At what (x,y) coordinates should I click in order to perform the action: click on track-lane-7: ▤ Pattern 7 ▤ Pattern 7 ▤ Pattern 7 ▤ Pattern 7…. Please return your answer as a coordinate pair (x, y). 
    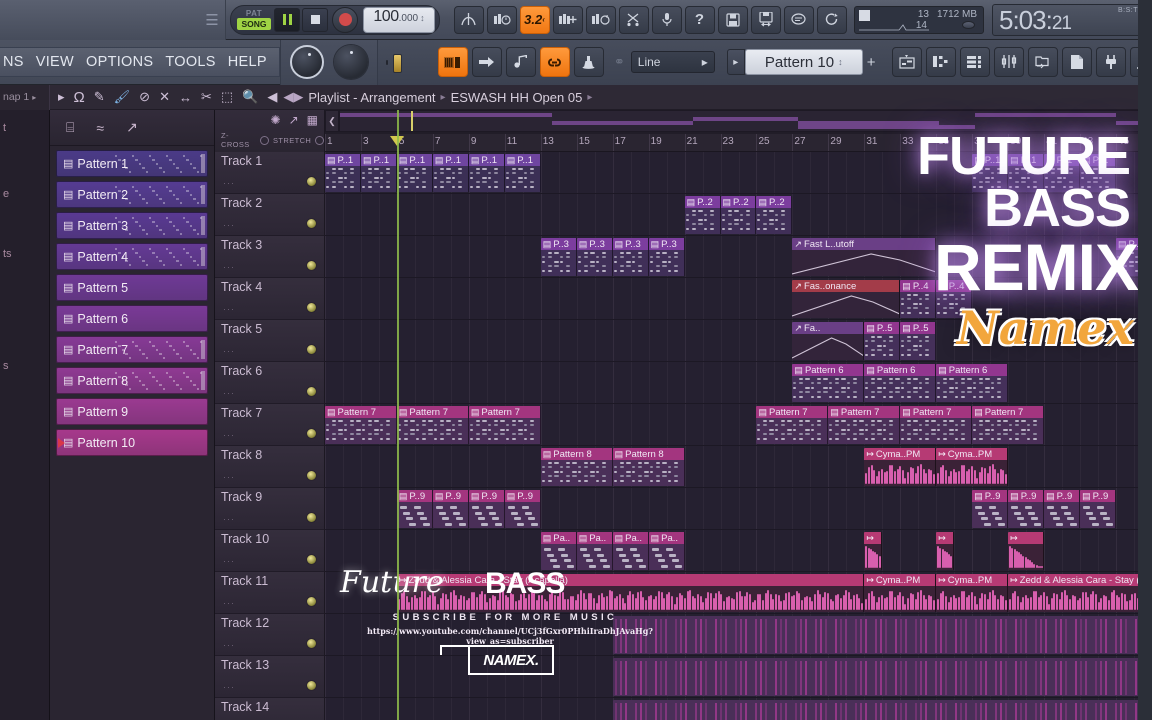
    Looking at the image, I should click on (738, 425).